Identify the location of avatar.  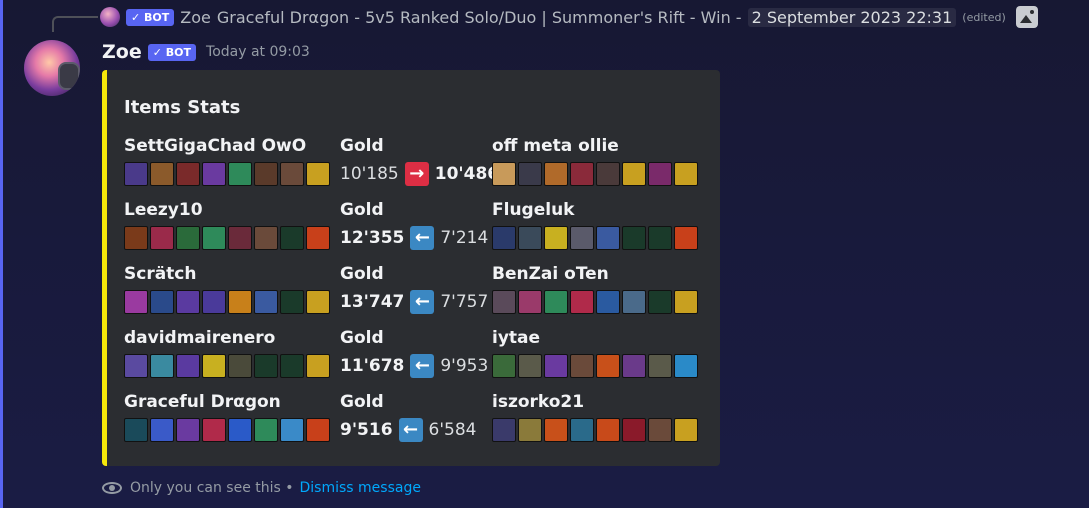
(52, 68).